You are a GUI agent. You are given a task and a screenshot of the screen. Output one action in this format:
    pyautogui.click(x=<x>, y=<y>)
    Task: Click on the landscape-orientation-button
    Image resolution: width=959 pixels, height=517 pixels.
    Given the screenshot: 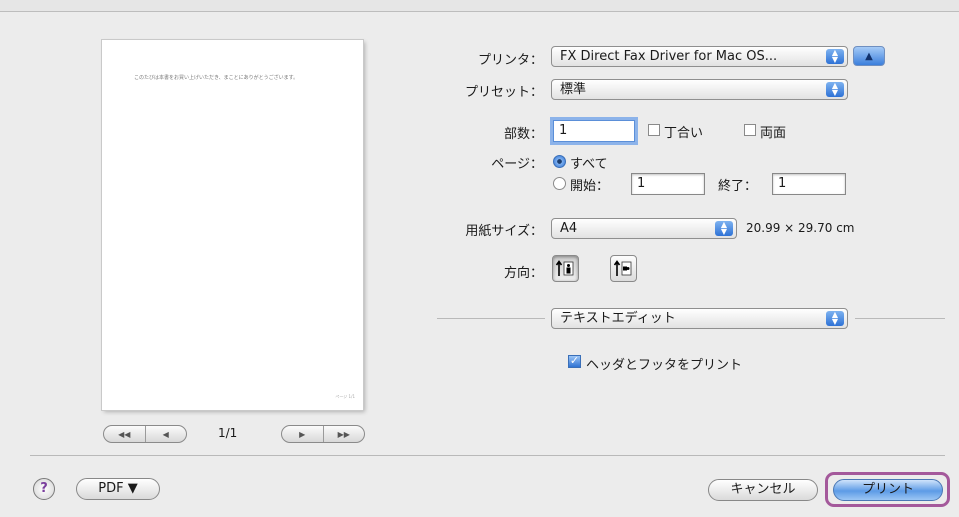 What is the action you would take?
    pyautogui.click(x=623, y=268)
    